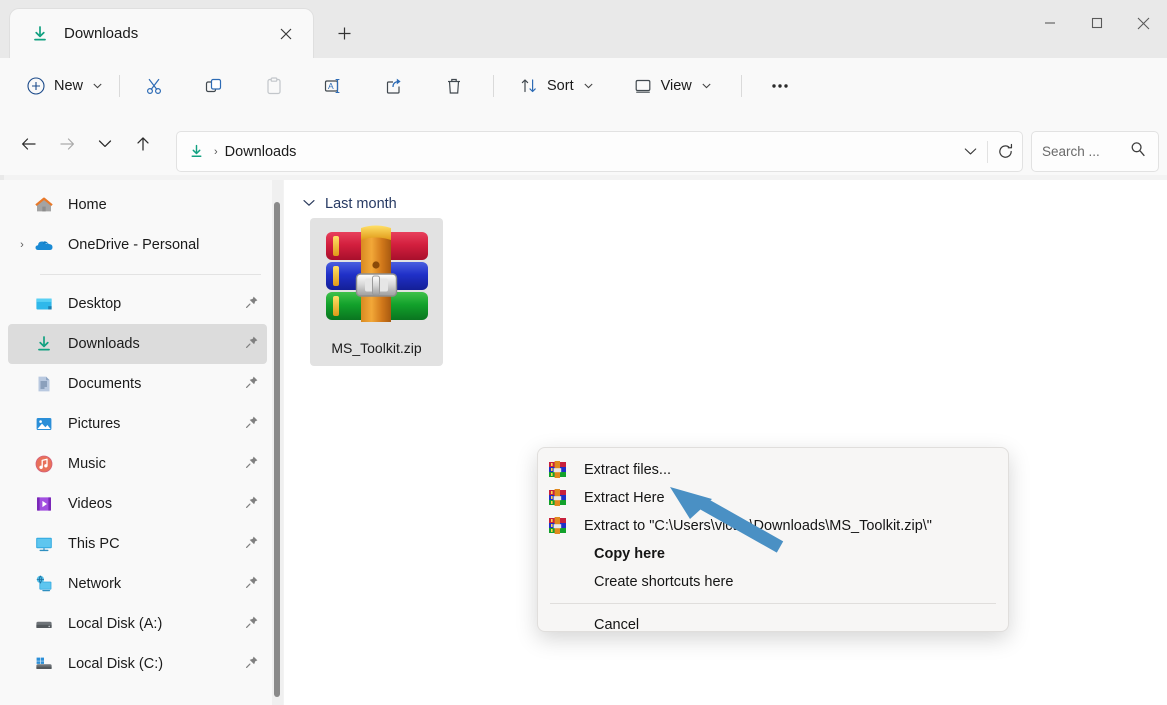  What do you see at coordinates (261, 152) in the screenshot?
I see `breadcrumb-downloads: Downloads` at bounding box center [261, 152].